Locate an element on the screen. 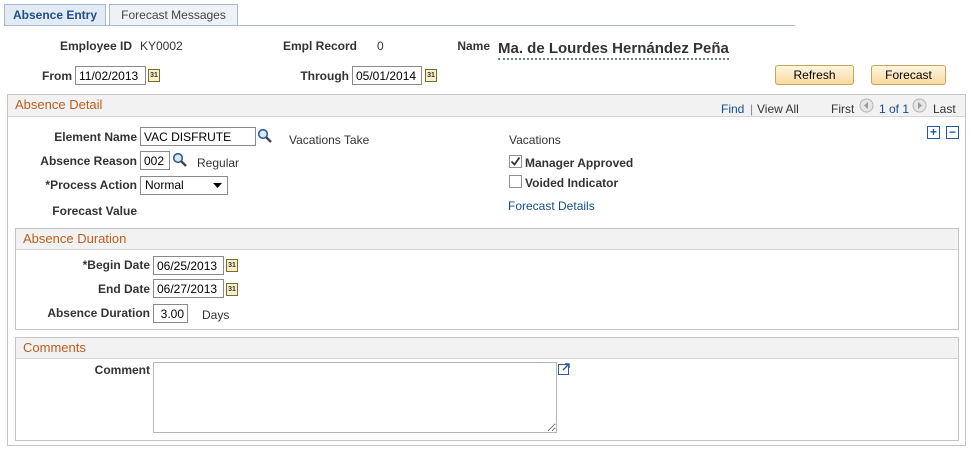 The image size is (971, 452). absence-detail-title: Absence Detail is located at coordinates (59, 104).